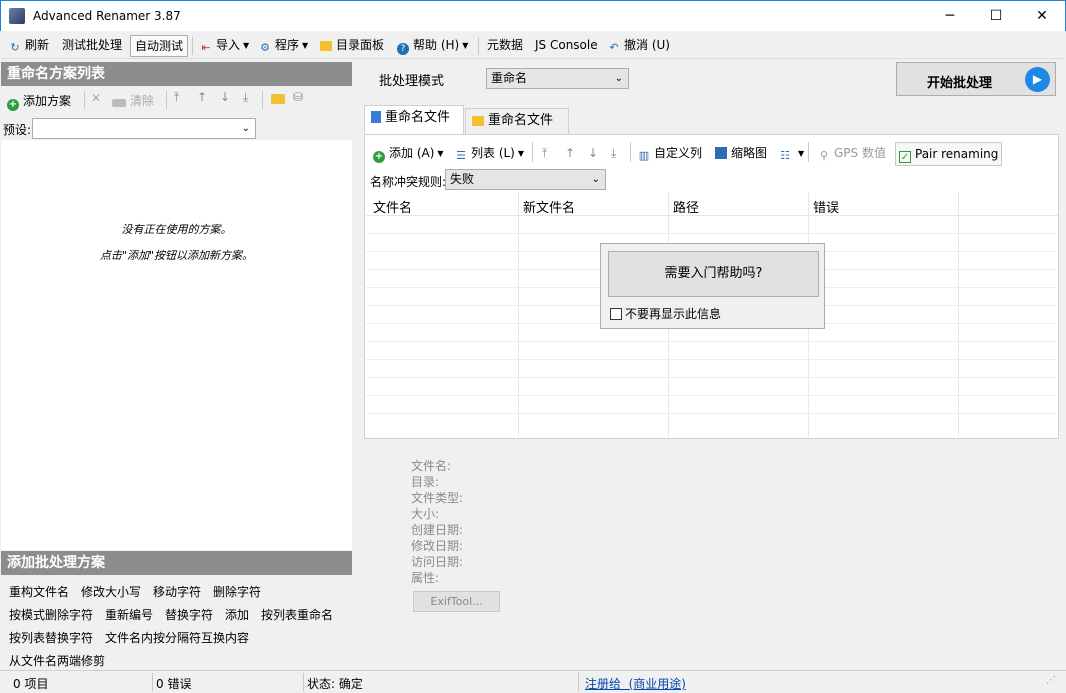 The width and height of the screenshot is (1066, 693). What do you see at coordinates (57, 660) in the screenshot?
I see `method-link: 从文件名两端修剪` at bounding box center [57, 660].